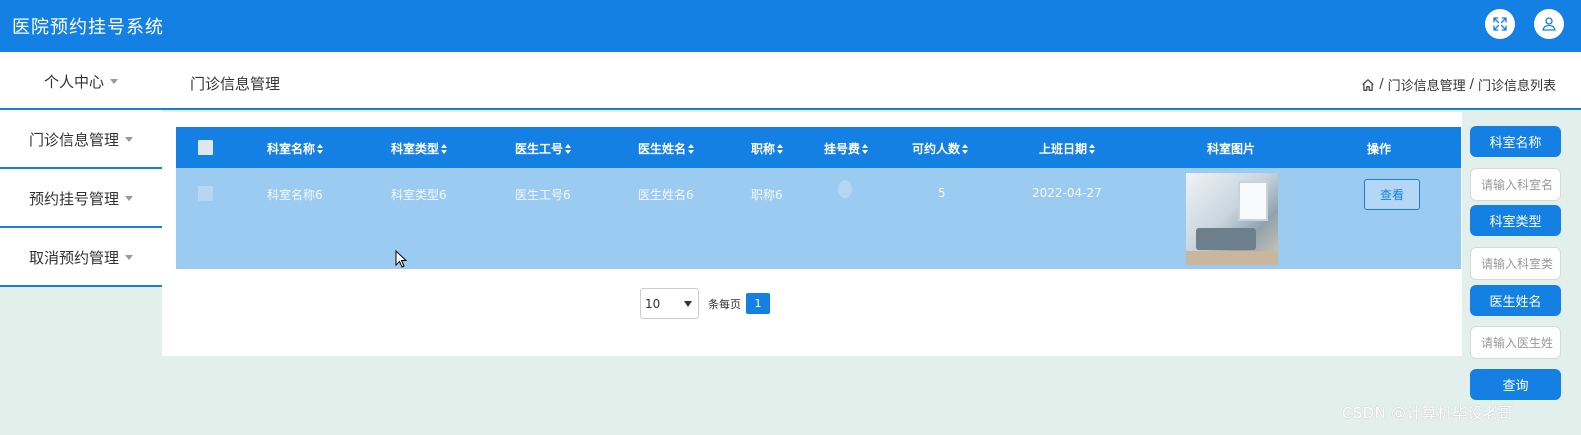 The height and width of the screenshot is (435, 1581). Describe the element at coordinates (295, 195) in the screenshot. I see `cell-dept-name: 科室名称6` at that location.